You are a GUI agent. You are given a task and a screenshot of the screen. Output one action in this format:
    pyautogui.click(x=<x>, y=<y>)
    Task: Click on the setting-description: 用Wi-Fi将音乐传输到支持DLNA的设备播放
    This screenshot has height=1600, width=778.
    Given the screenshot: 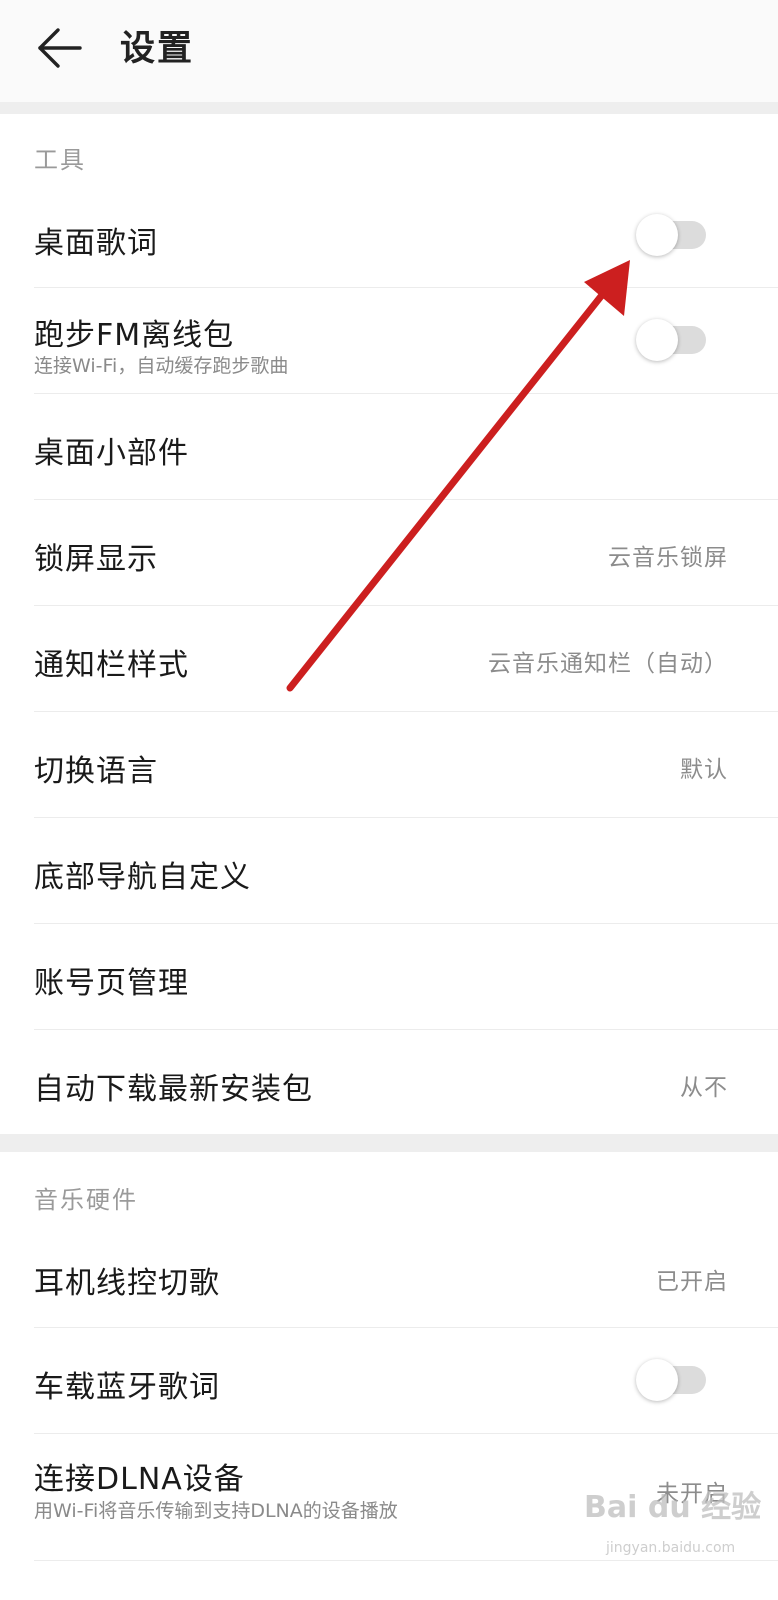 What is the action you would take?
    pyautogui.click(x=216, y=1511)
    